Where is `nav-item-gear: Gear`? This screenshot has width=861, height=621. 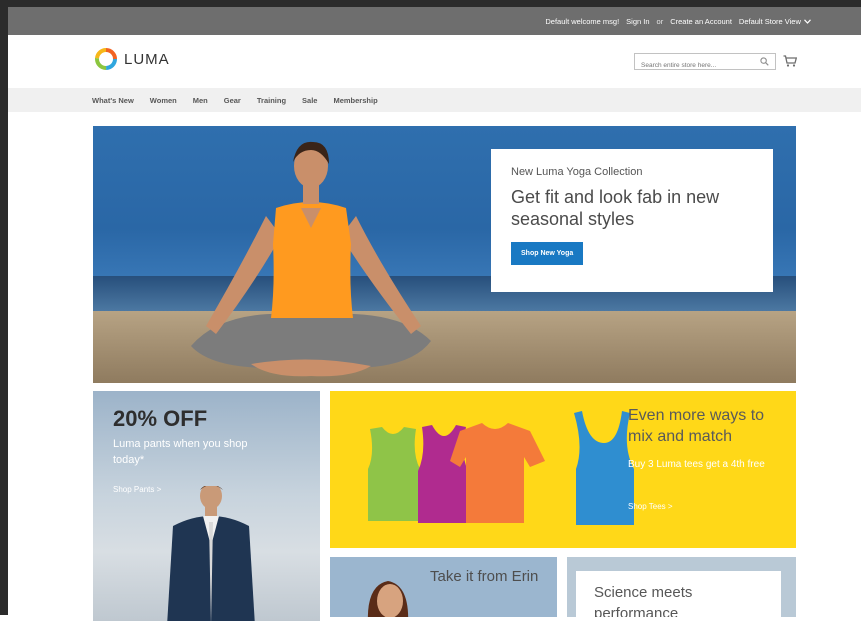
nav-item-gear: Gear is located at coordinates (232, 100).